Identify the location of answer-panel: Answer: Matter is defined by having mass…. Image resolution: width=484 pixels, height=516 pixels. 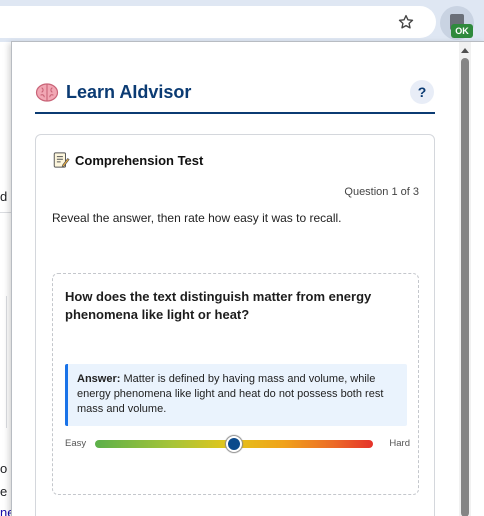
(236, 395).